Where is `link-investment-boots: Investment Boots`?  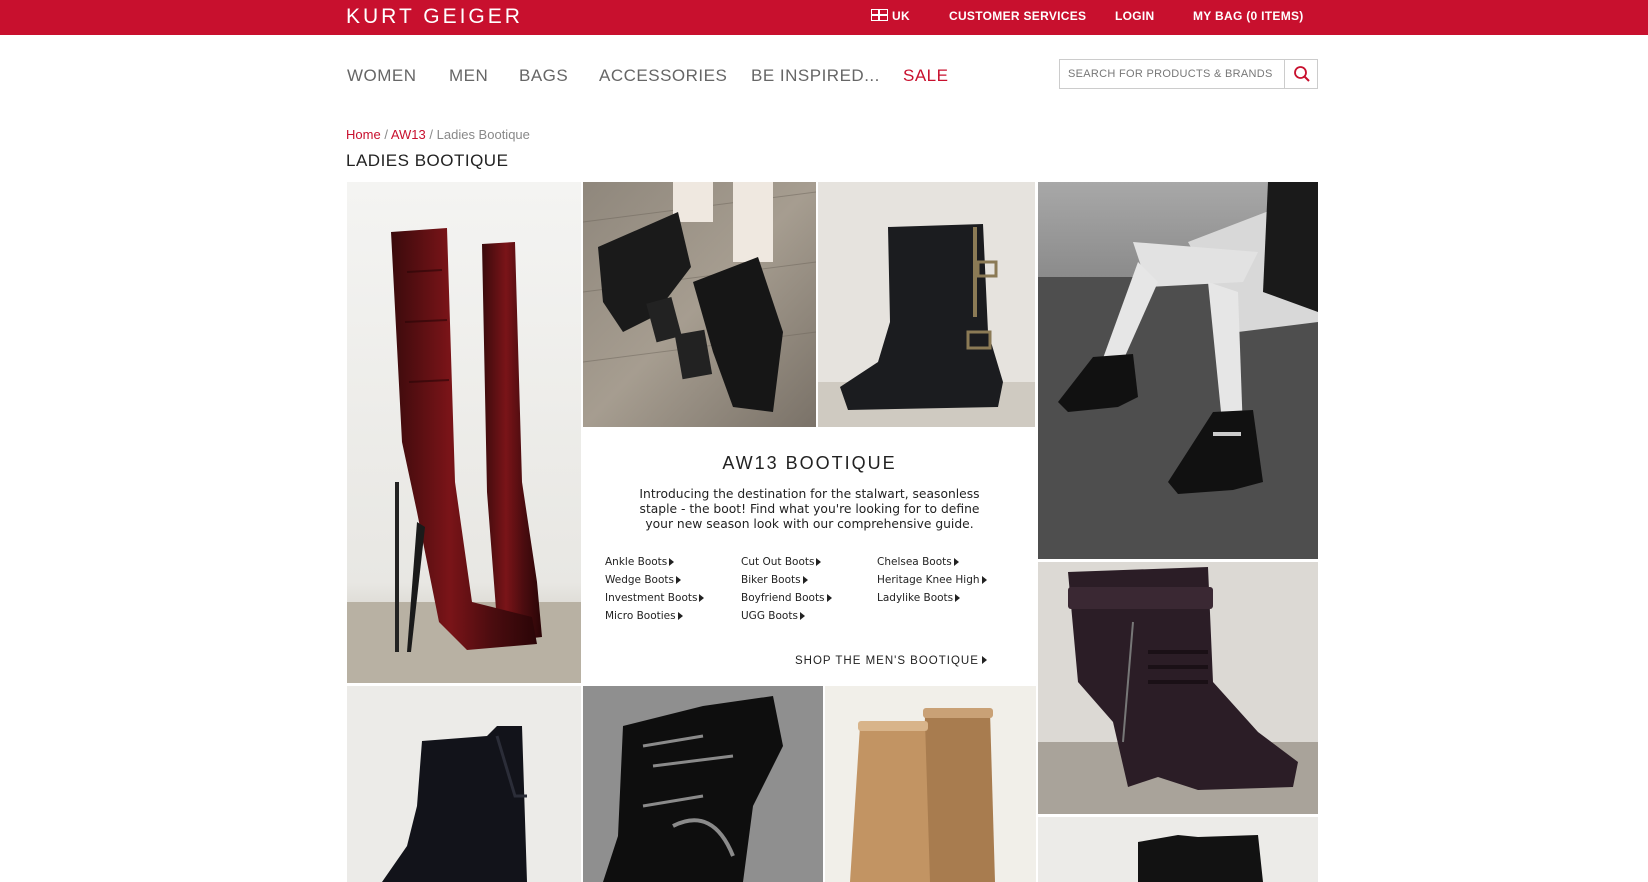 link-investment-boots: Investment Boots is located at coordinates (655, 598).